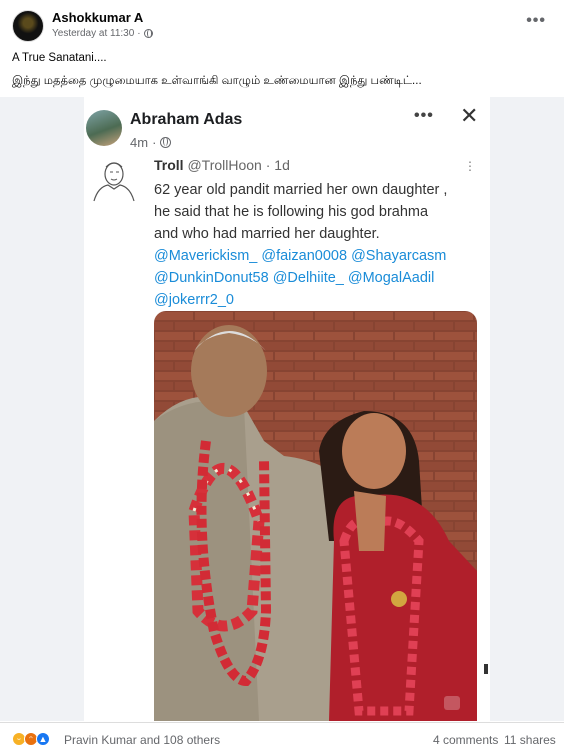 This screenshot has height=751, width=564. Describe the element at coordinates (424, 115) in the screenshot. I see `shared-menu-icon: •••` at that location.